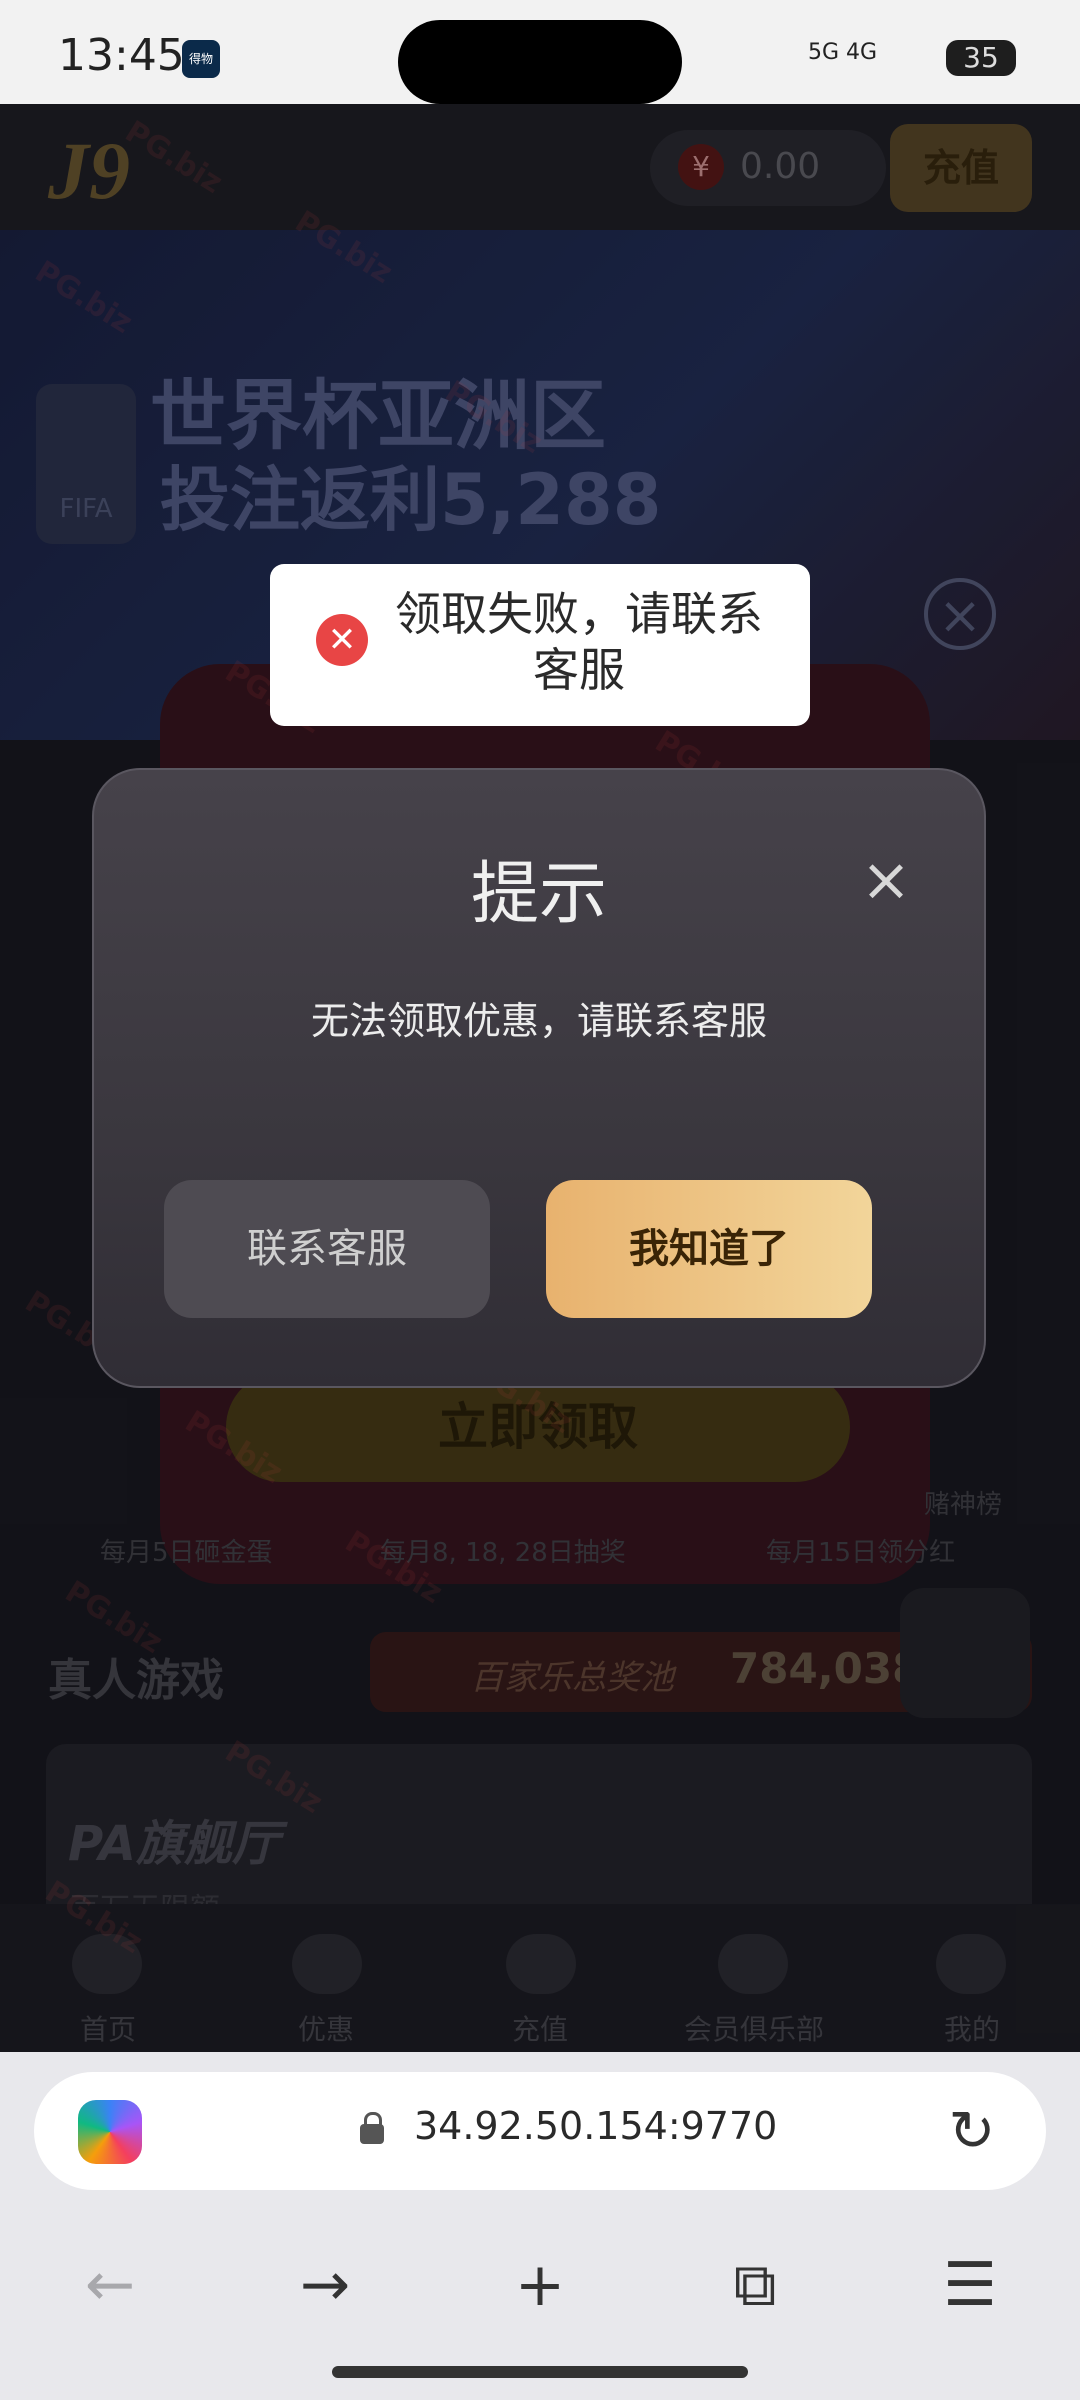 The image size is (1080, 2400). Describe the element at coordinates (540, 2372) in the screenshot. I see `home-indicator` at that location.